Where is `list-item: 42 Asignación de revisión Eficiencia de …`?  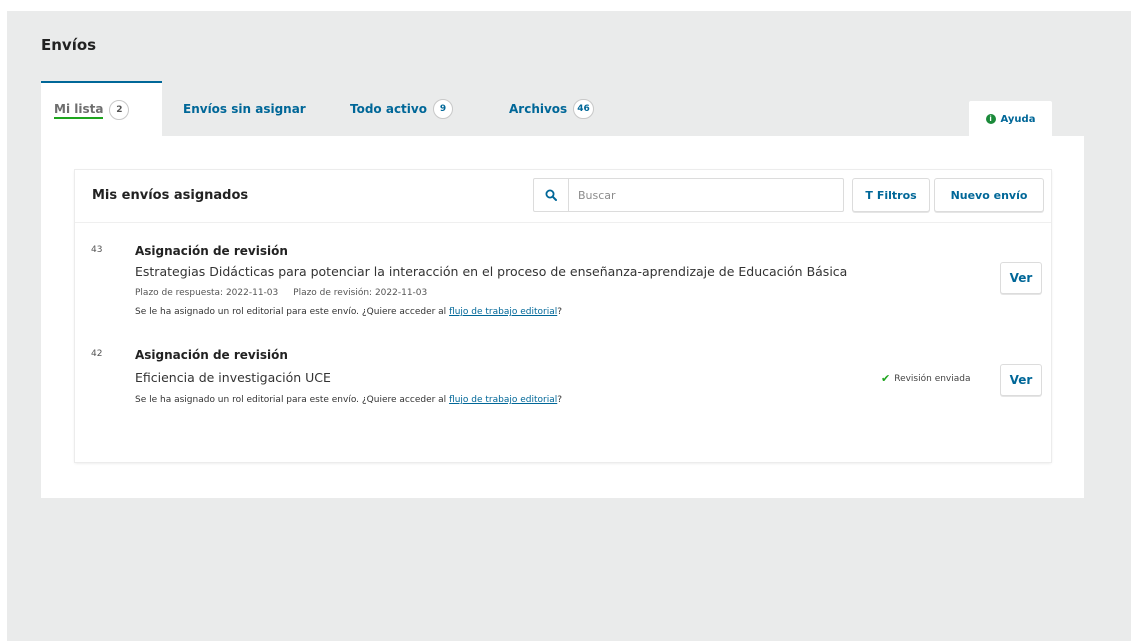
list-item: 42 Asignación de revisión Eficiencia de … is located at coordinates (563, 382).